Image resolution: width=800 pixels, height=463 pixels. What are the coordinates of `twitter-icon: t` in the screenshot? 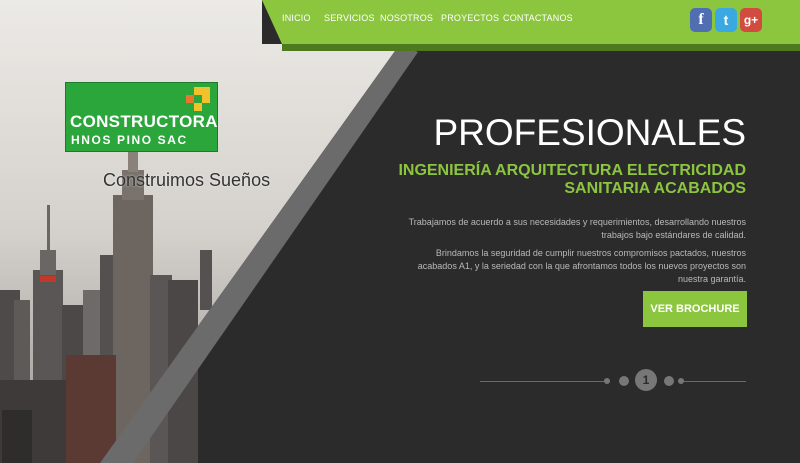 It's located at (726, 20).